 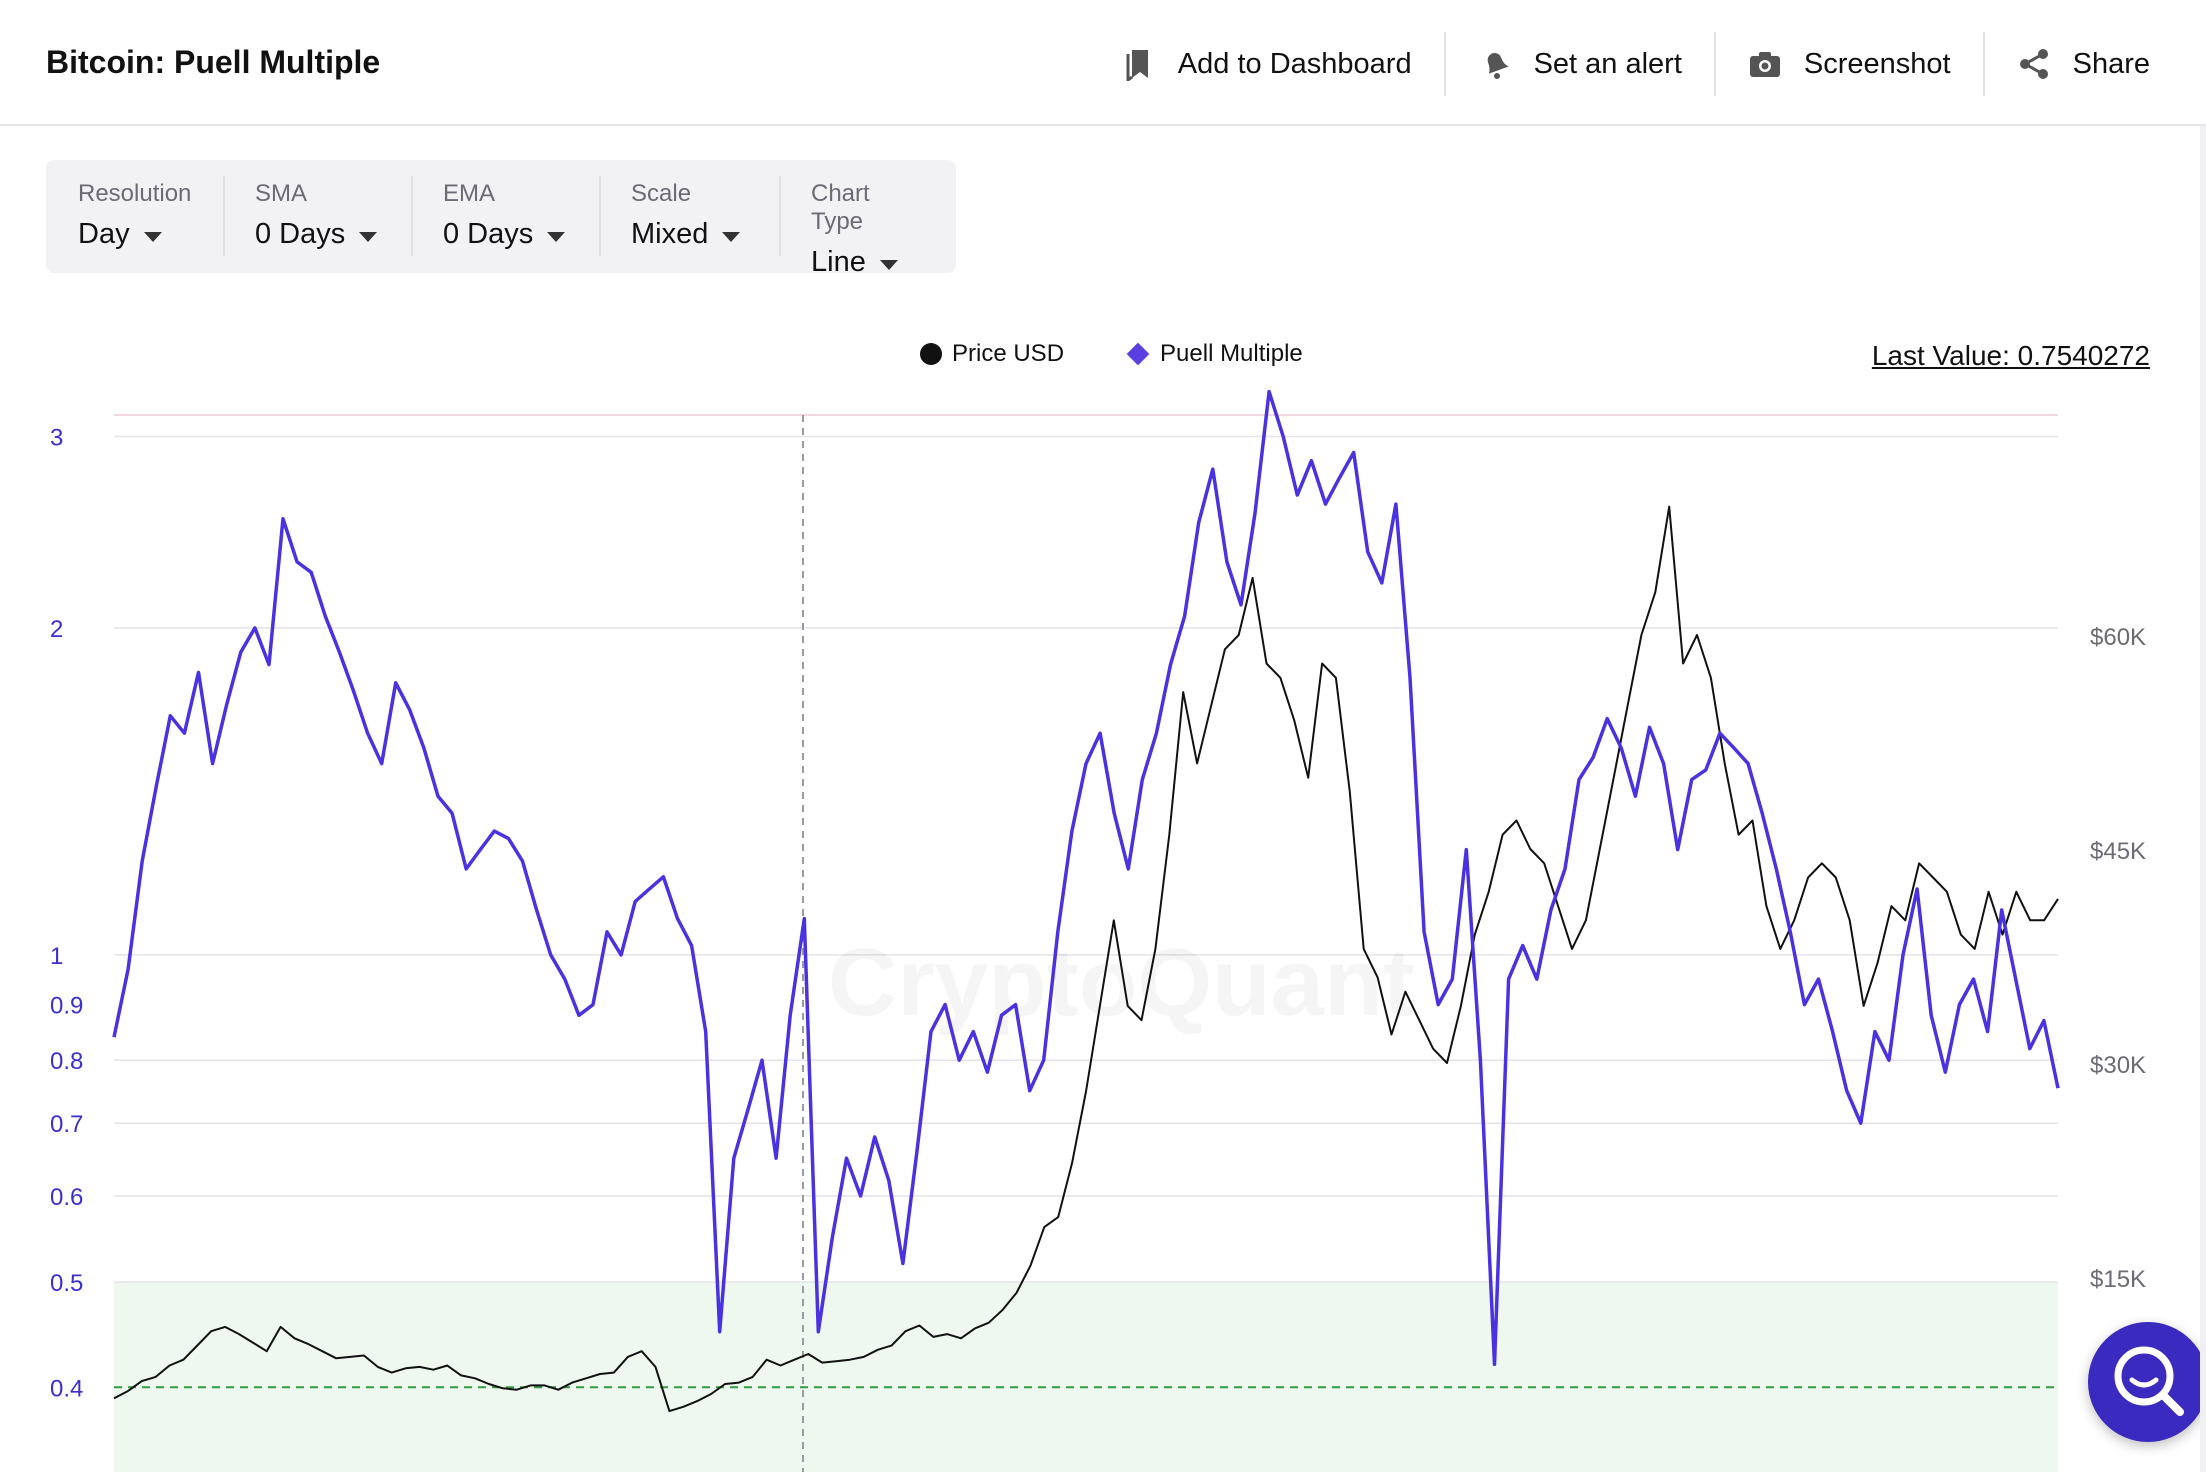 What do you see at coordinates (56, 438) in the screenshot?
I see `left-tick-label: 3` at bounding box center [56, 438].